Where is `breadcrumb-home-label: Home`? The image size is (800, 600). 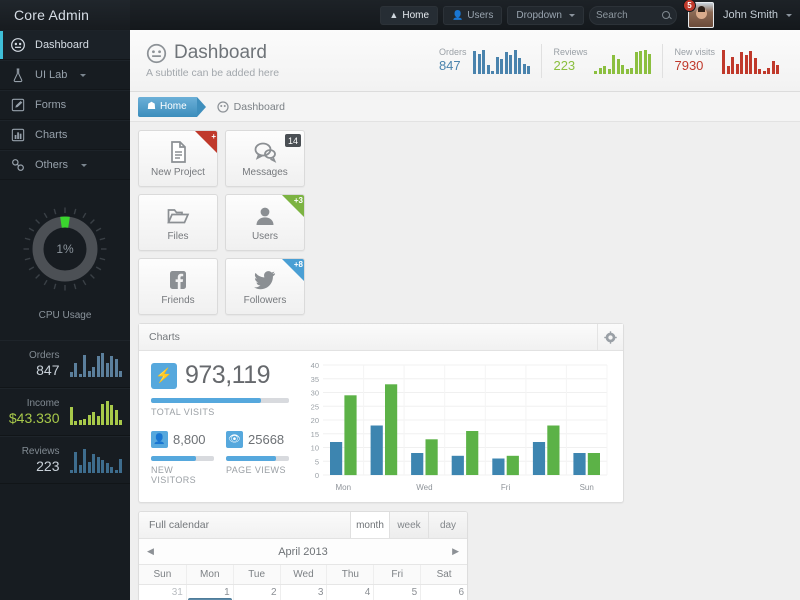 breadcrumb-home-label: Home is located at coordinates (173, 106).